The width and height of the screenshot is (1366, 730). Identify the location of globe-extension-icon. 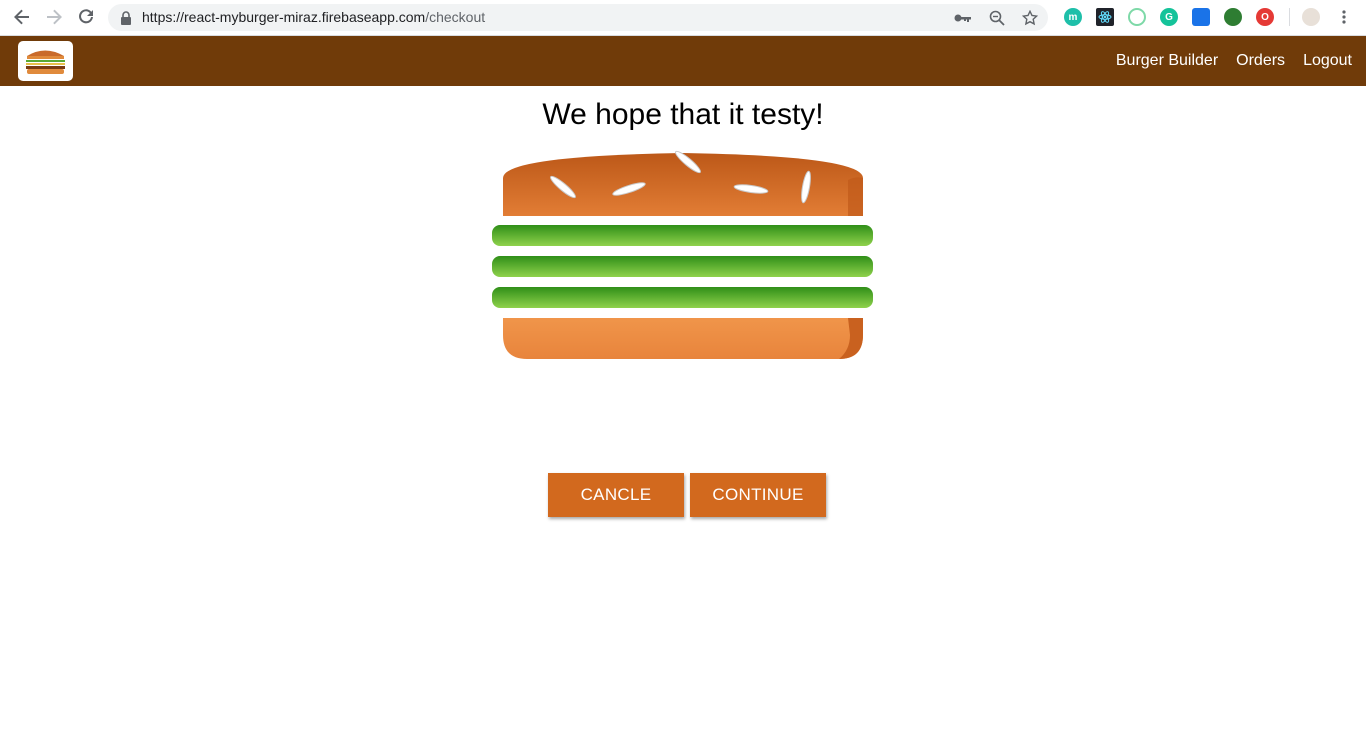
(1233, 17).